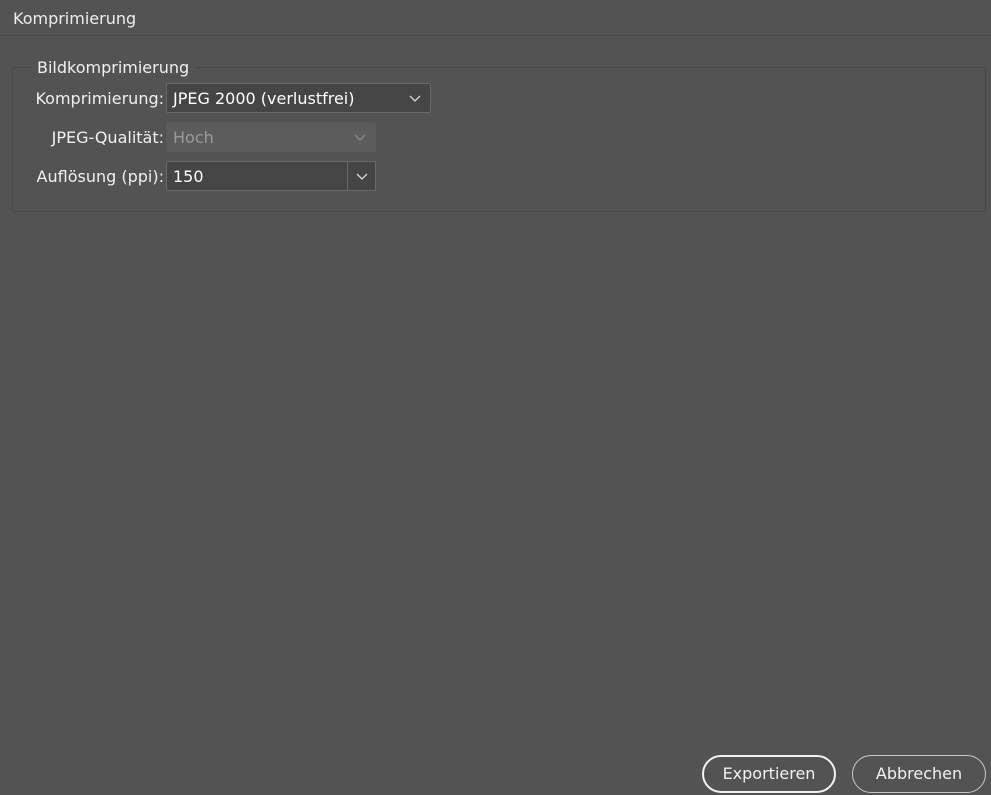 The image size is (991, 795). I want to click on group-legend: Bildkomprimierung, so click(113, 67).